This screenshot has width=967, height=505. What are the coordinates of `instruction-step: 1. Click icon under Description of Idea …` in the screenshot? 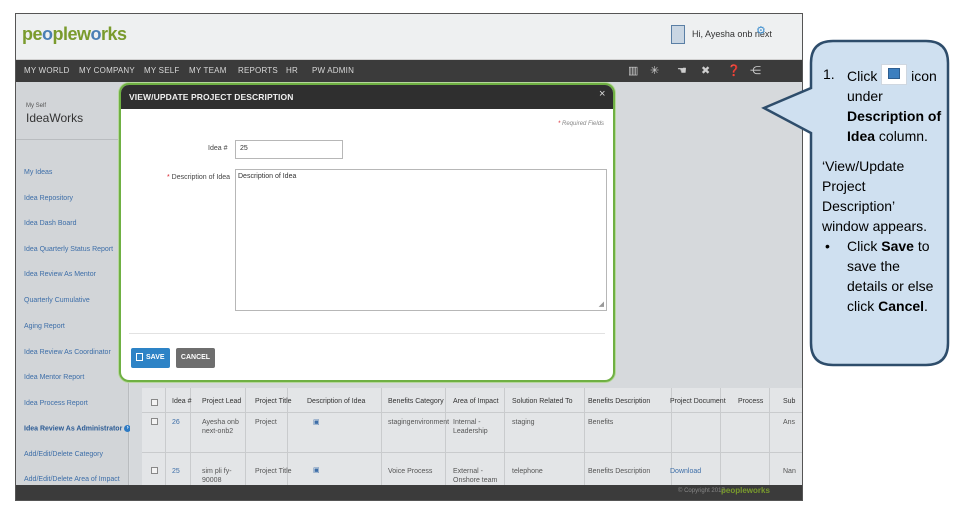 It's located at (882, 105).